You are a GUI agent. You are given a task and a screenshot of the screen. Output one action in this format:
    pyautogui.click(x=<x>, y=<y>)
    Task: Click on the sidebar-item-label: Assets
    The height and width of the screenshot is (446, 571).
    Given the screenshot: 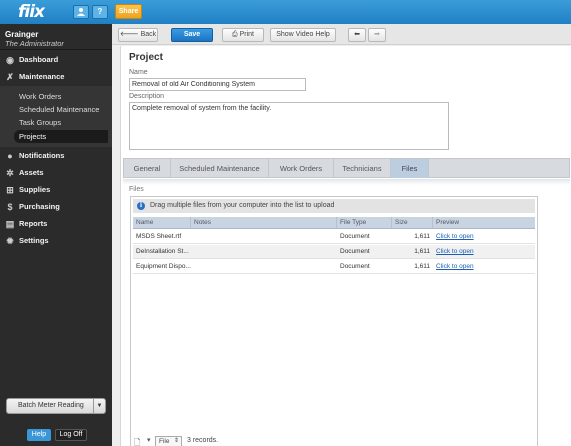 What is the action you would take?
    pyautogui.click(x=31, y=172)
    